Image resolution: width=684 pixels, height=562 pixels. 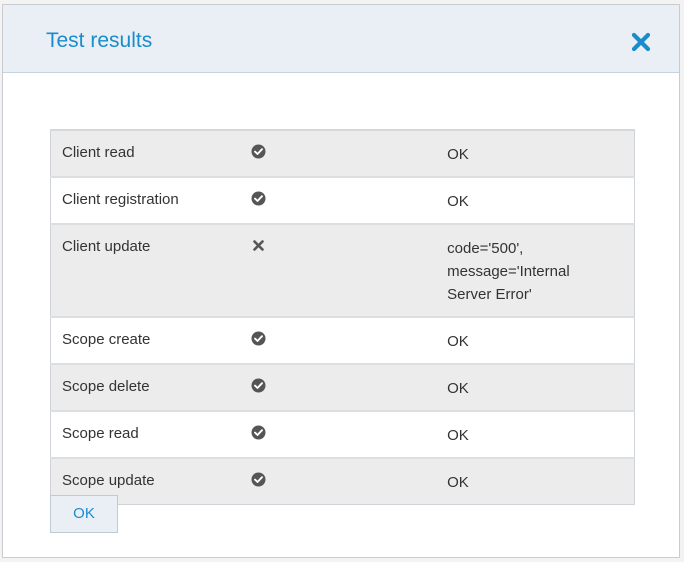 I want to click on x-icon, so click(x=258, y=245).